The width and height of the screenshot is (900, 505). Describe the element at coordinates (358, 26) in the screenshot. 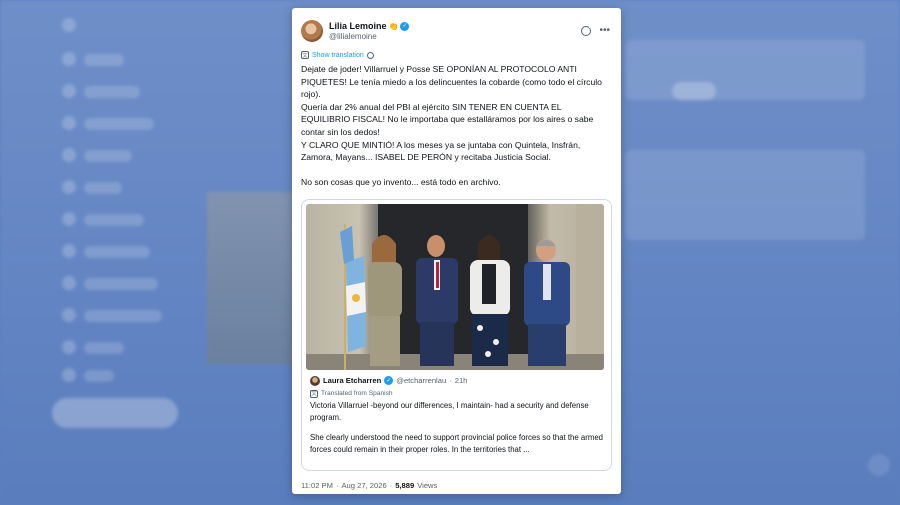

I see `author-name: Lilia Lemoine` at that location.